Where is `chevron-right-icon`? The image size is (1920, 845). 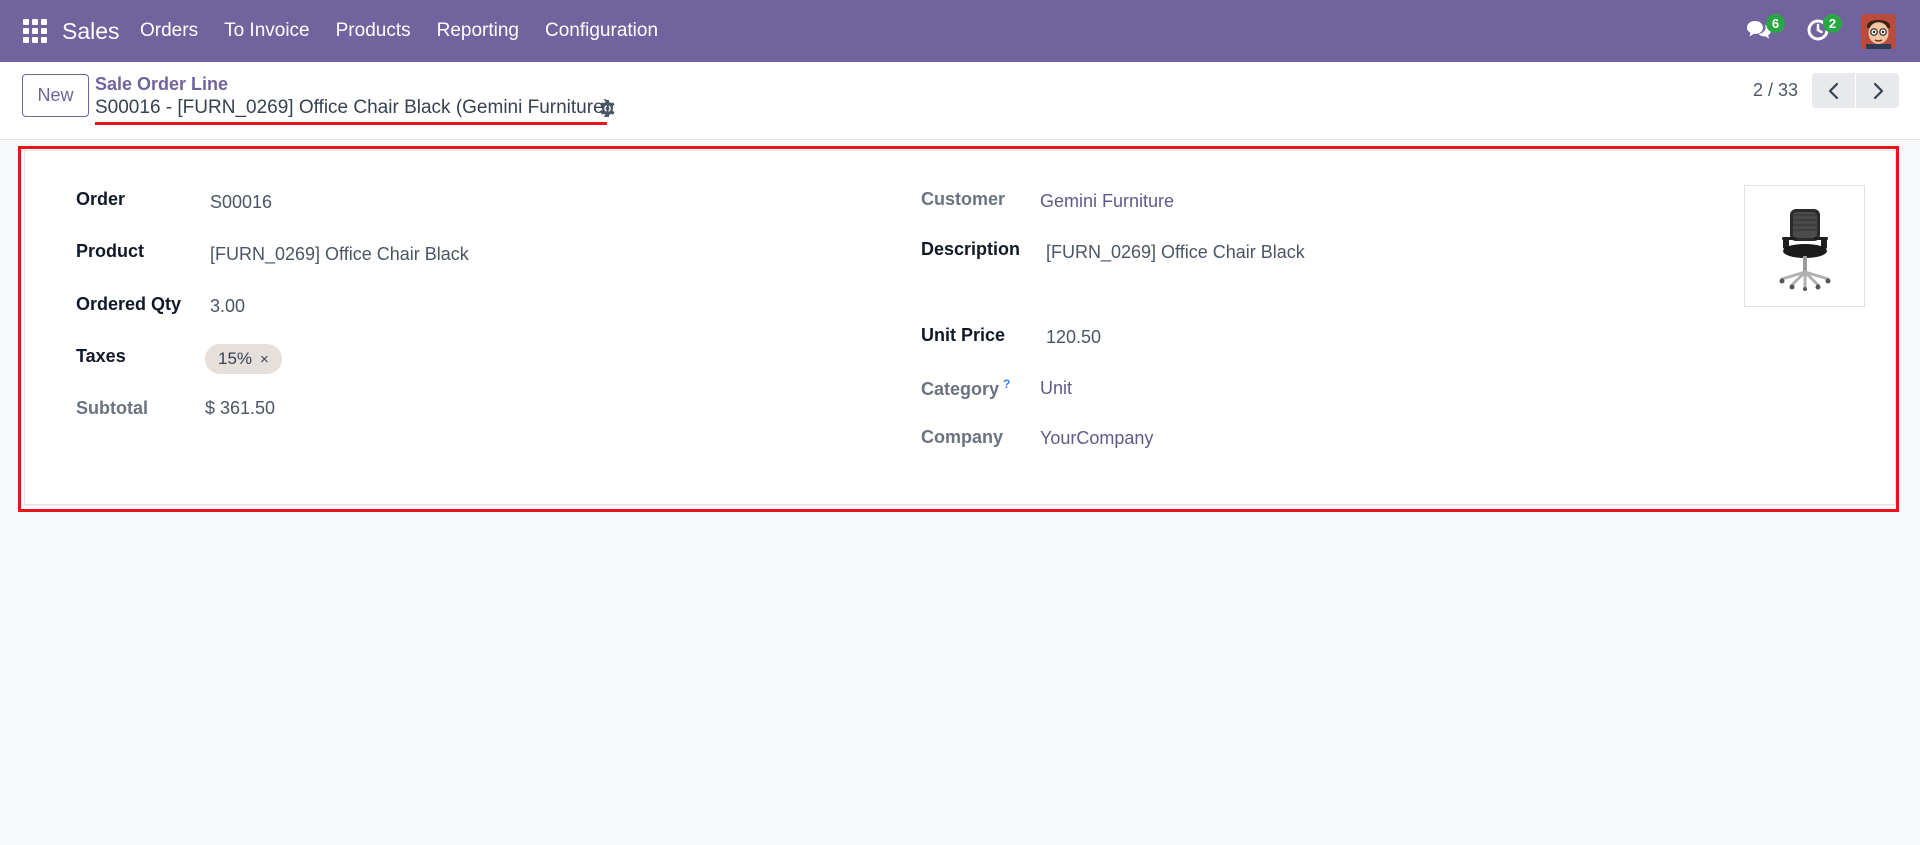 chevron-right-icon is located at coordinates (1878, 90).